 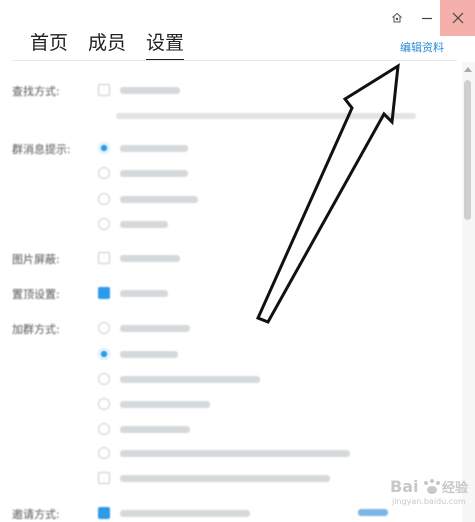 I want to click on minimize-icon, so click(x=427, y=18).